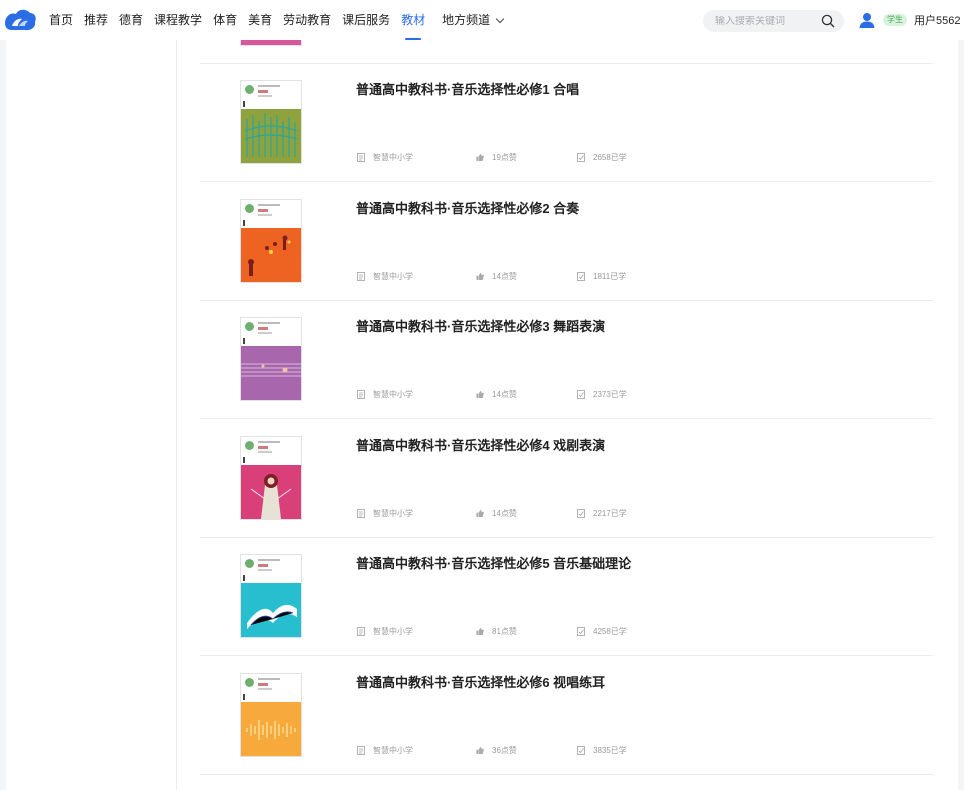 Image resolution: width=964 pixels, height=790 pixels. What do you see at coordinates (467, 88) in the screenshot?
I see `book-title: 普通高中教科书·音乐选择性必修1 合唱` at bounding box center [467, 88].